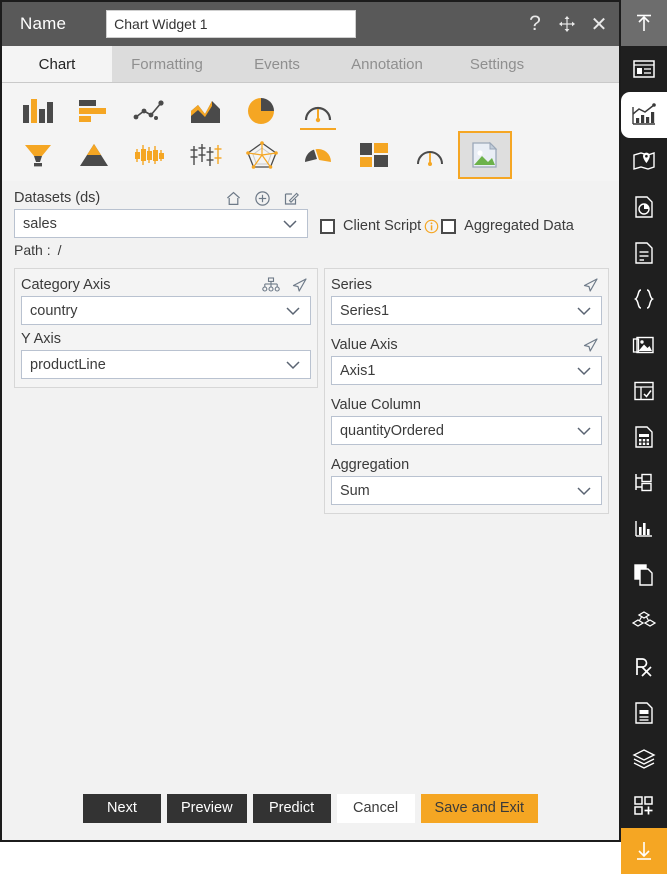 The height and width of the screenshot is (874, 667). Describe the element at coordinates (466, 370) in the screenshot. I see `value-axis-select: Axis1` at that location.